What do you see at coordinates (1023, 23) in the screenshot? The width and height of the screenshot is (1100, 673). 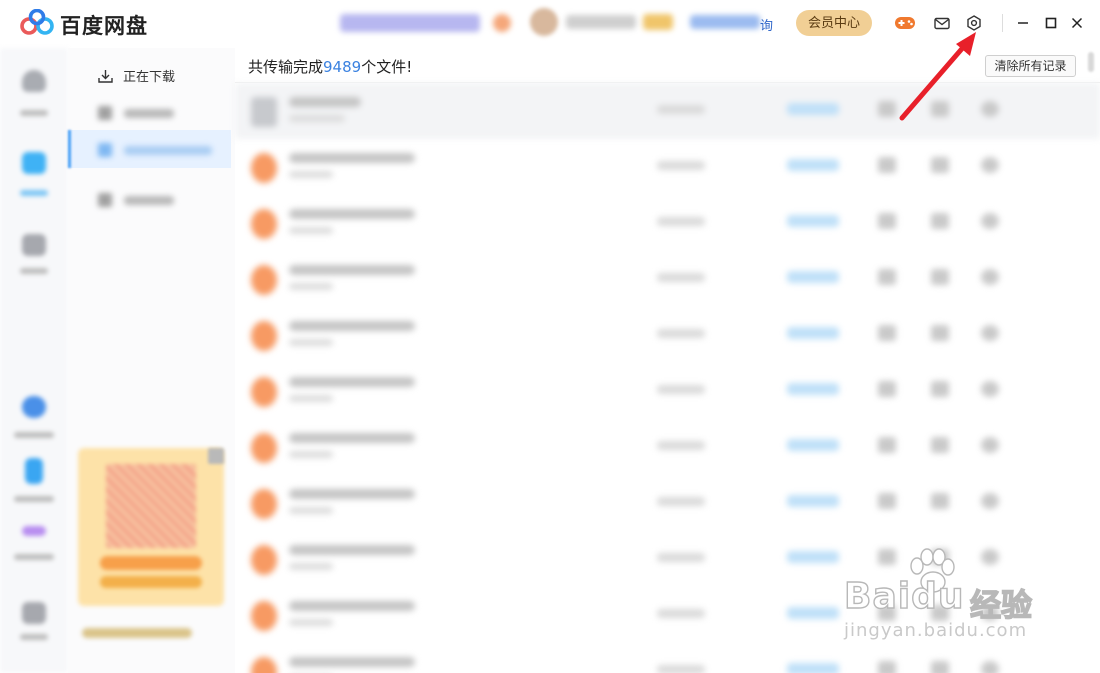 I see `minimize-icon` at bounding box center [1023, 23].